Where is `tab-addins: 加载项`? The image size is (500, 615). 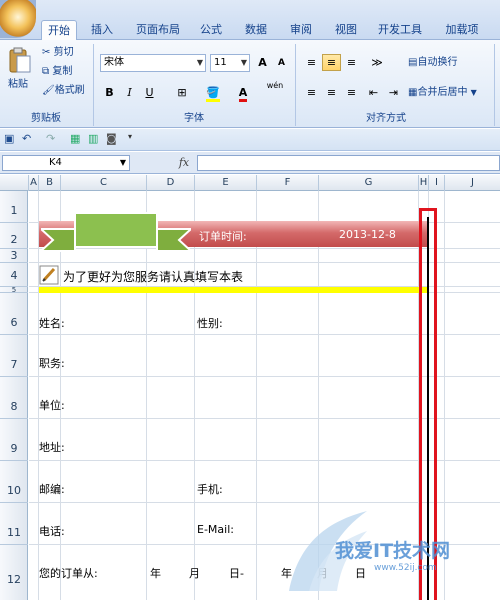 tab-addins: 加载项 is located at coordinates (462, 30).